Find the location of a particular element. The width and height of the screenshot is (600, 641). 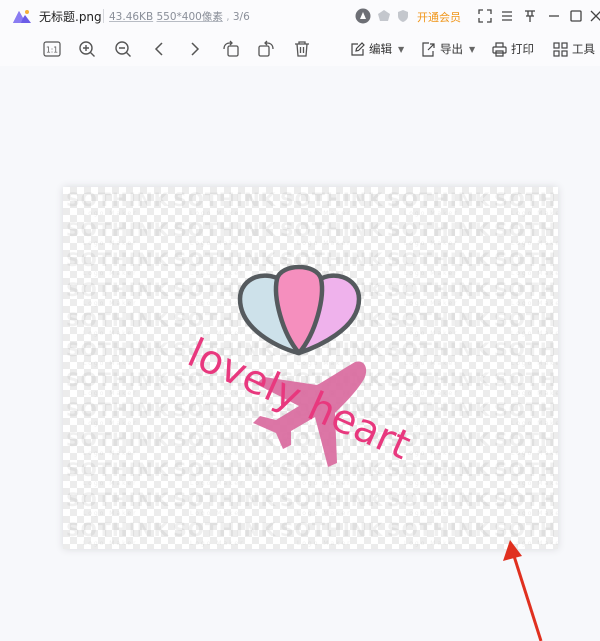

title-bar: 无标题.png 43.46KB 550*400像素 , 3/6 开通会员 is located at coordinates (300, 16).